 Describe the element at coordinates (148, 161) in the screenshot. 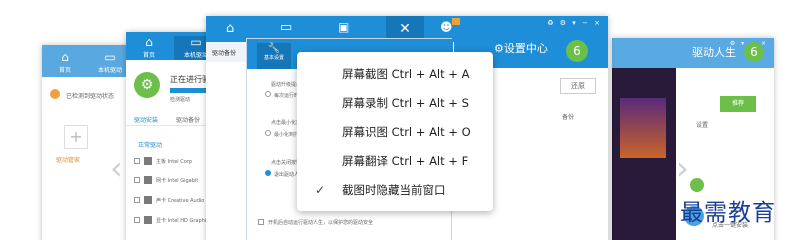

I see `motherboard-icon` at that location.